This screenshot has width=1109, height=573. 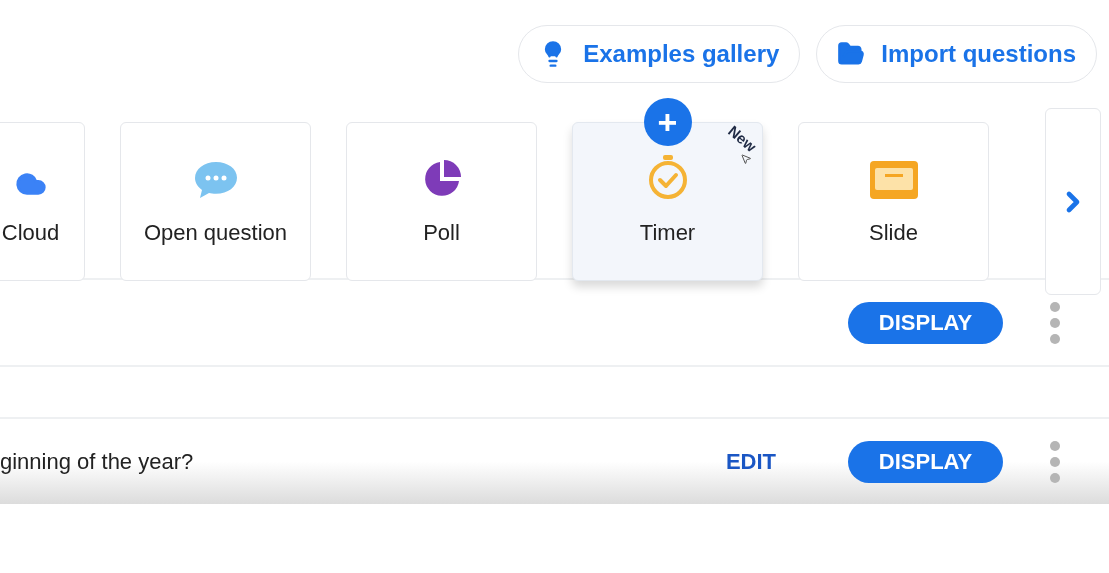 I want to click on speech-bubble-icon, so click(x=215, y=180).